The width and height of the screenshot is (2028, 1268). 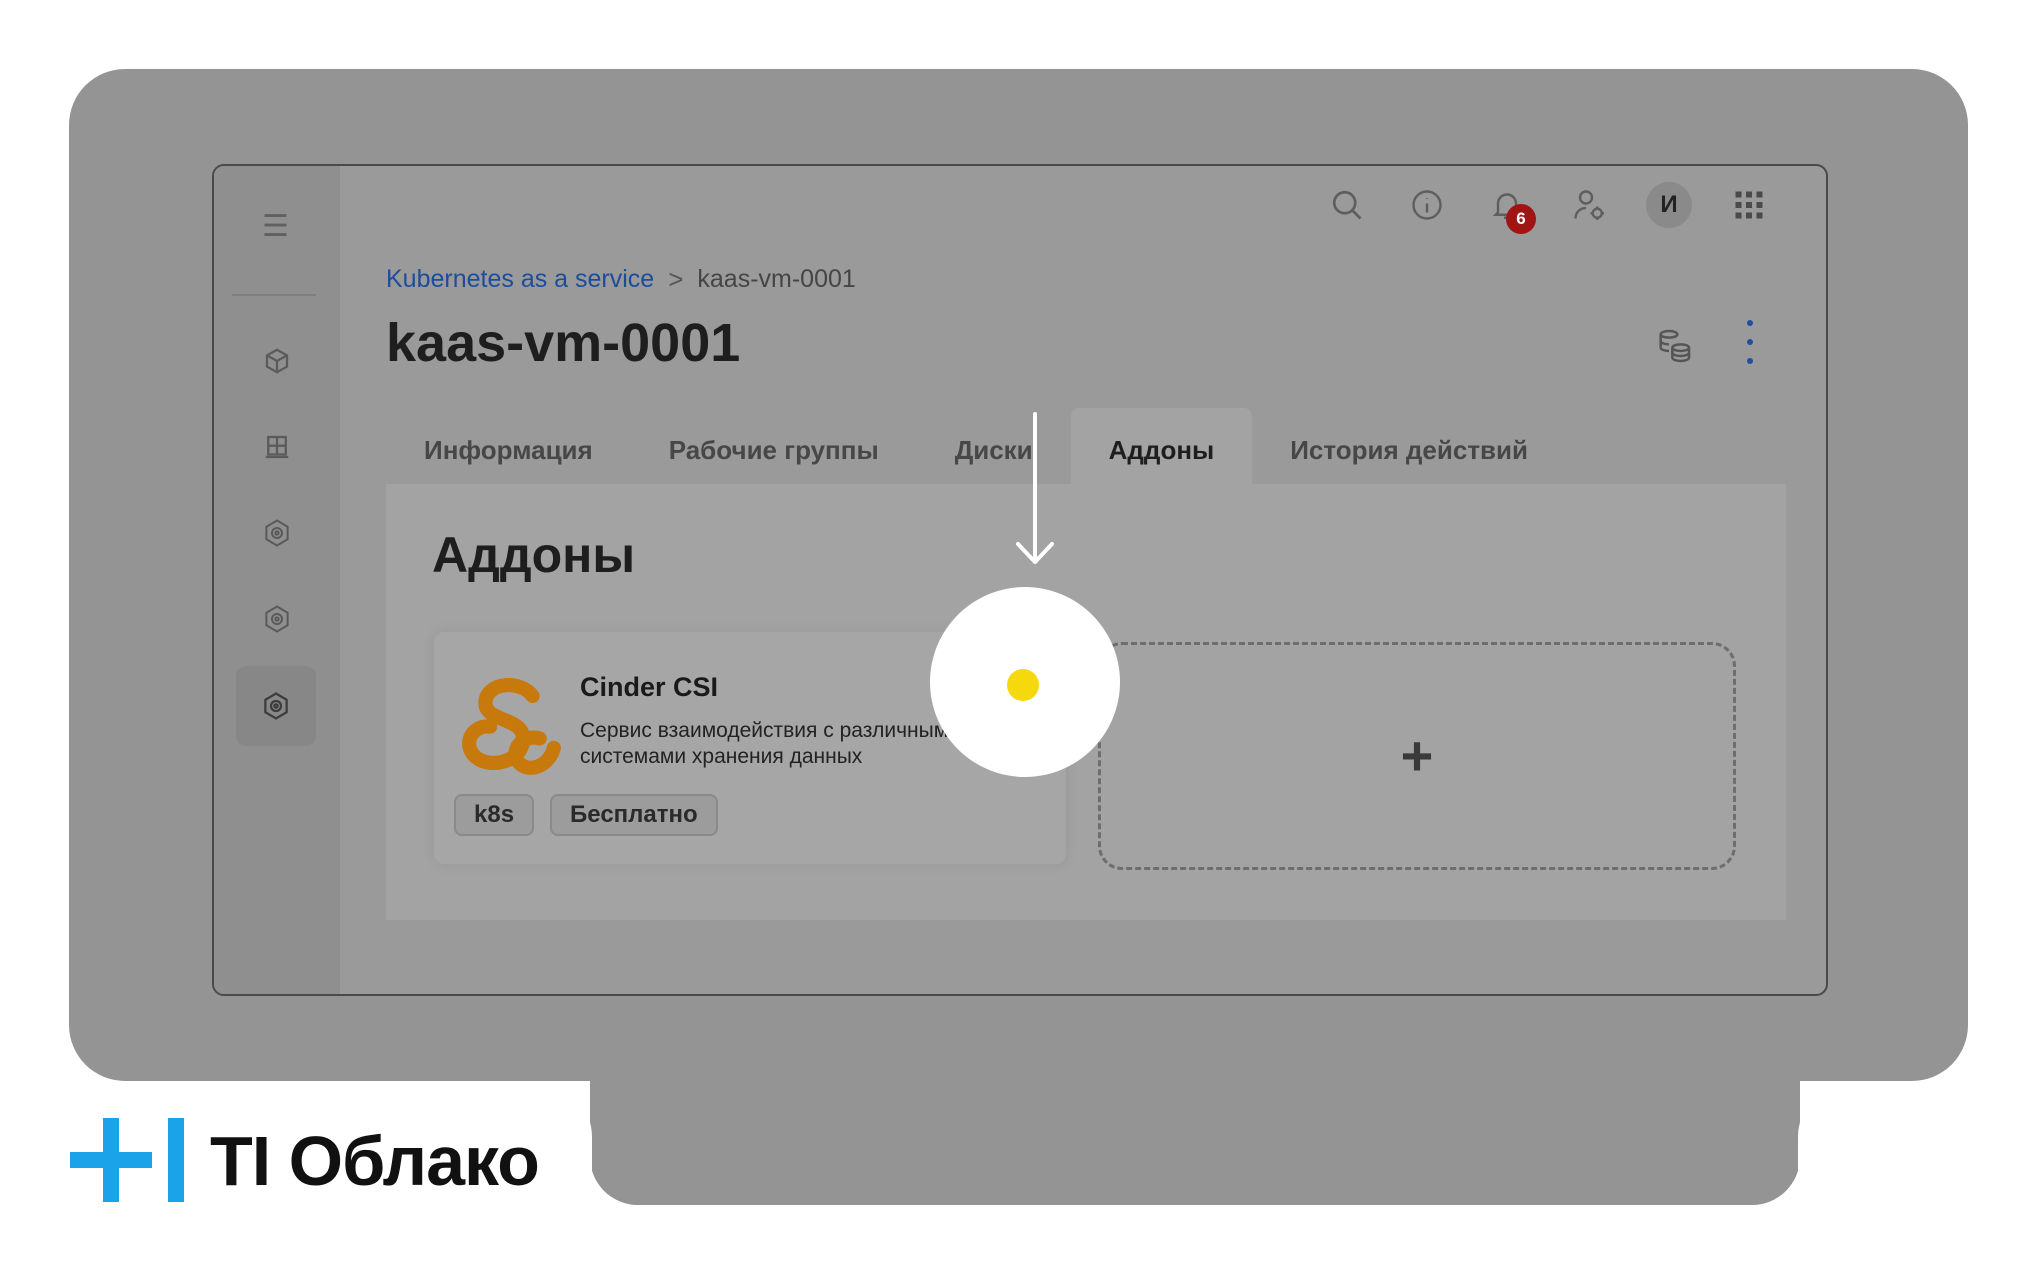 What do you see at coordinates (1674, 346) in the screenshot?
I see `database-icon` at bounding box center [1674, 346].